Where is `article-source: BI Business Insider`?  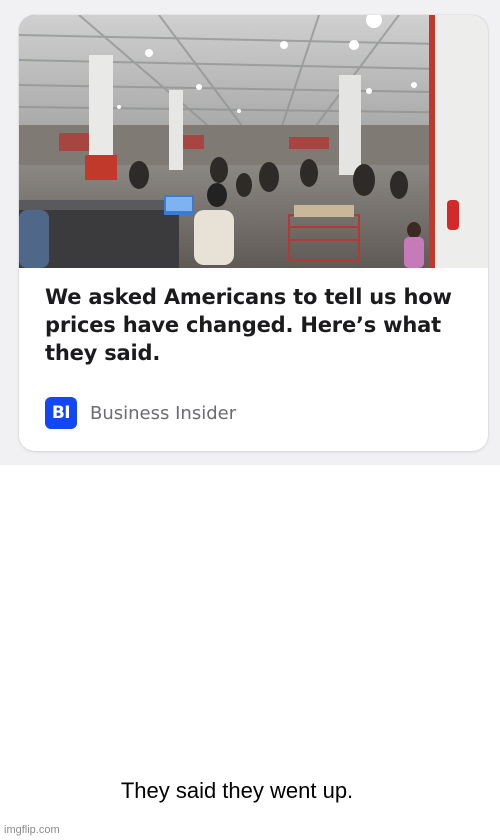 article-source: BI Business Insider is located at coordinates (140, 413).